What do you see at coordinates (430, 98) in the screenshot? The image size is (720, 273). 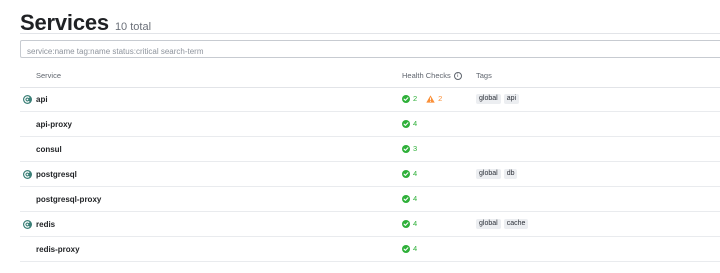 I see `warning-triangle-icon` at bounding box center [430, 98].